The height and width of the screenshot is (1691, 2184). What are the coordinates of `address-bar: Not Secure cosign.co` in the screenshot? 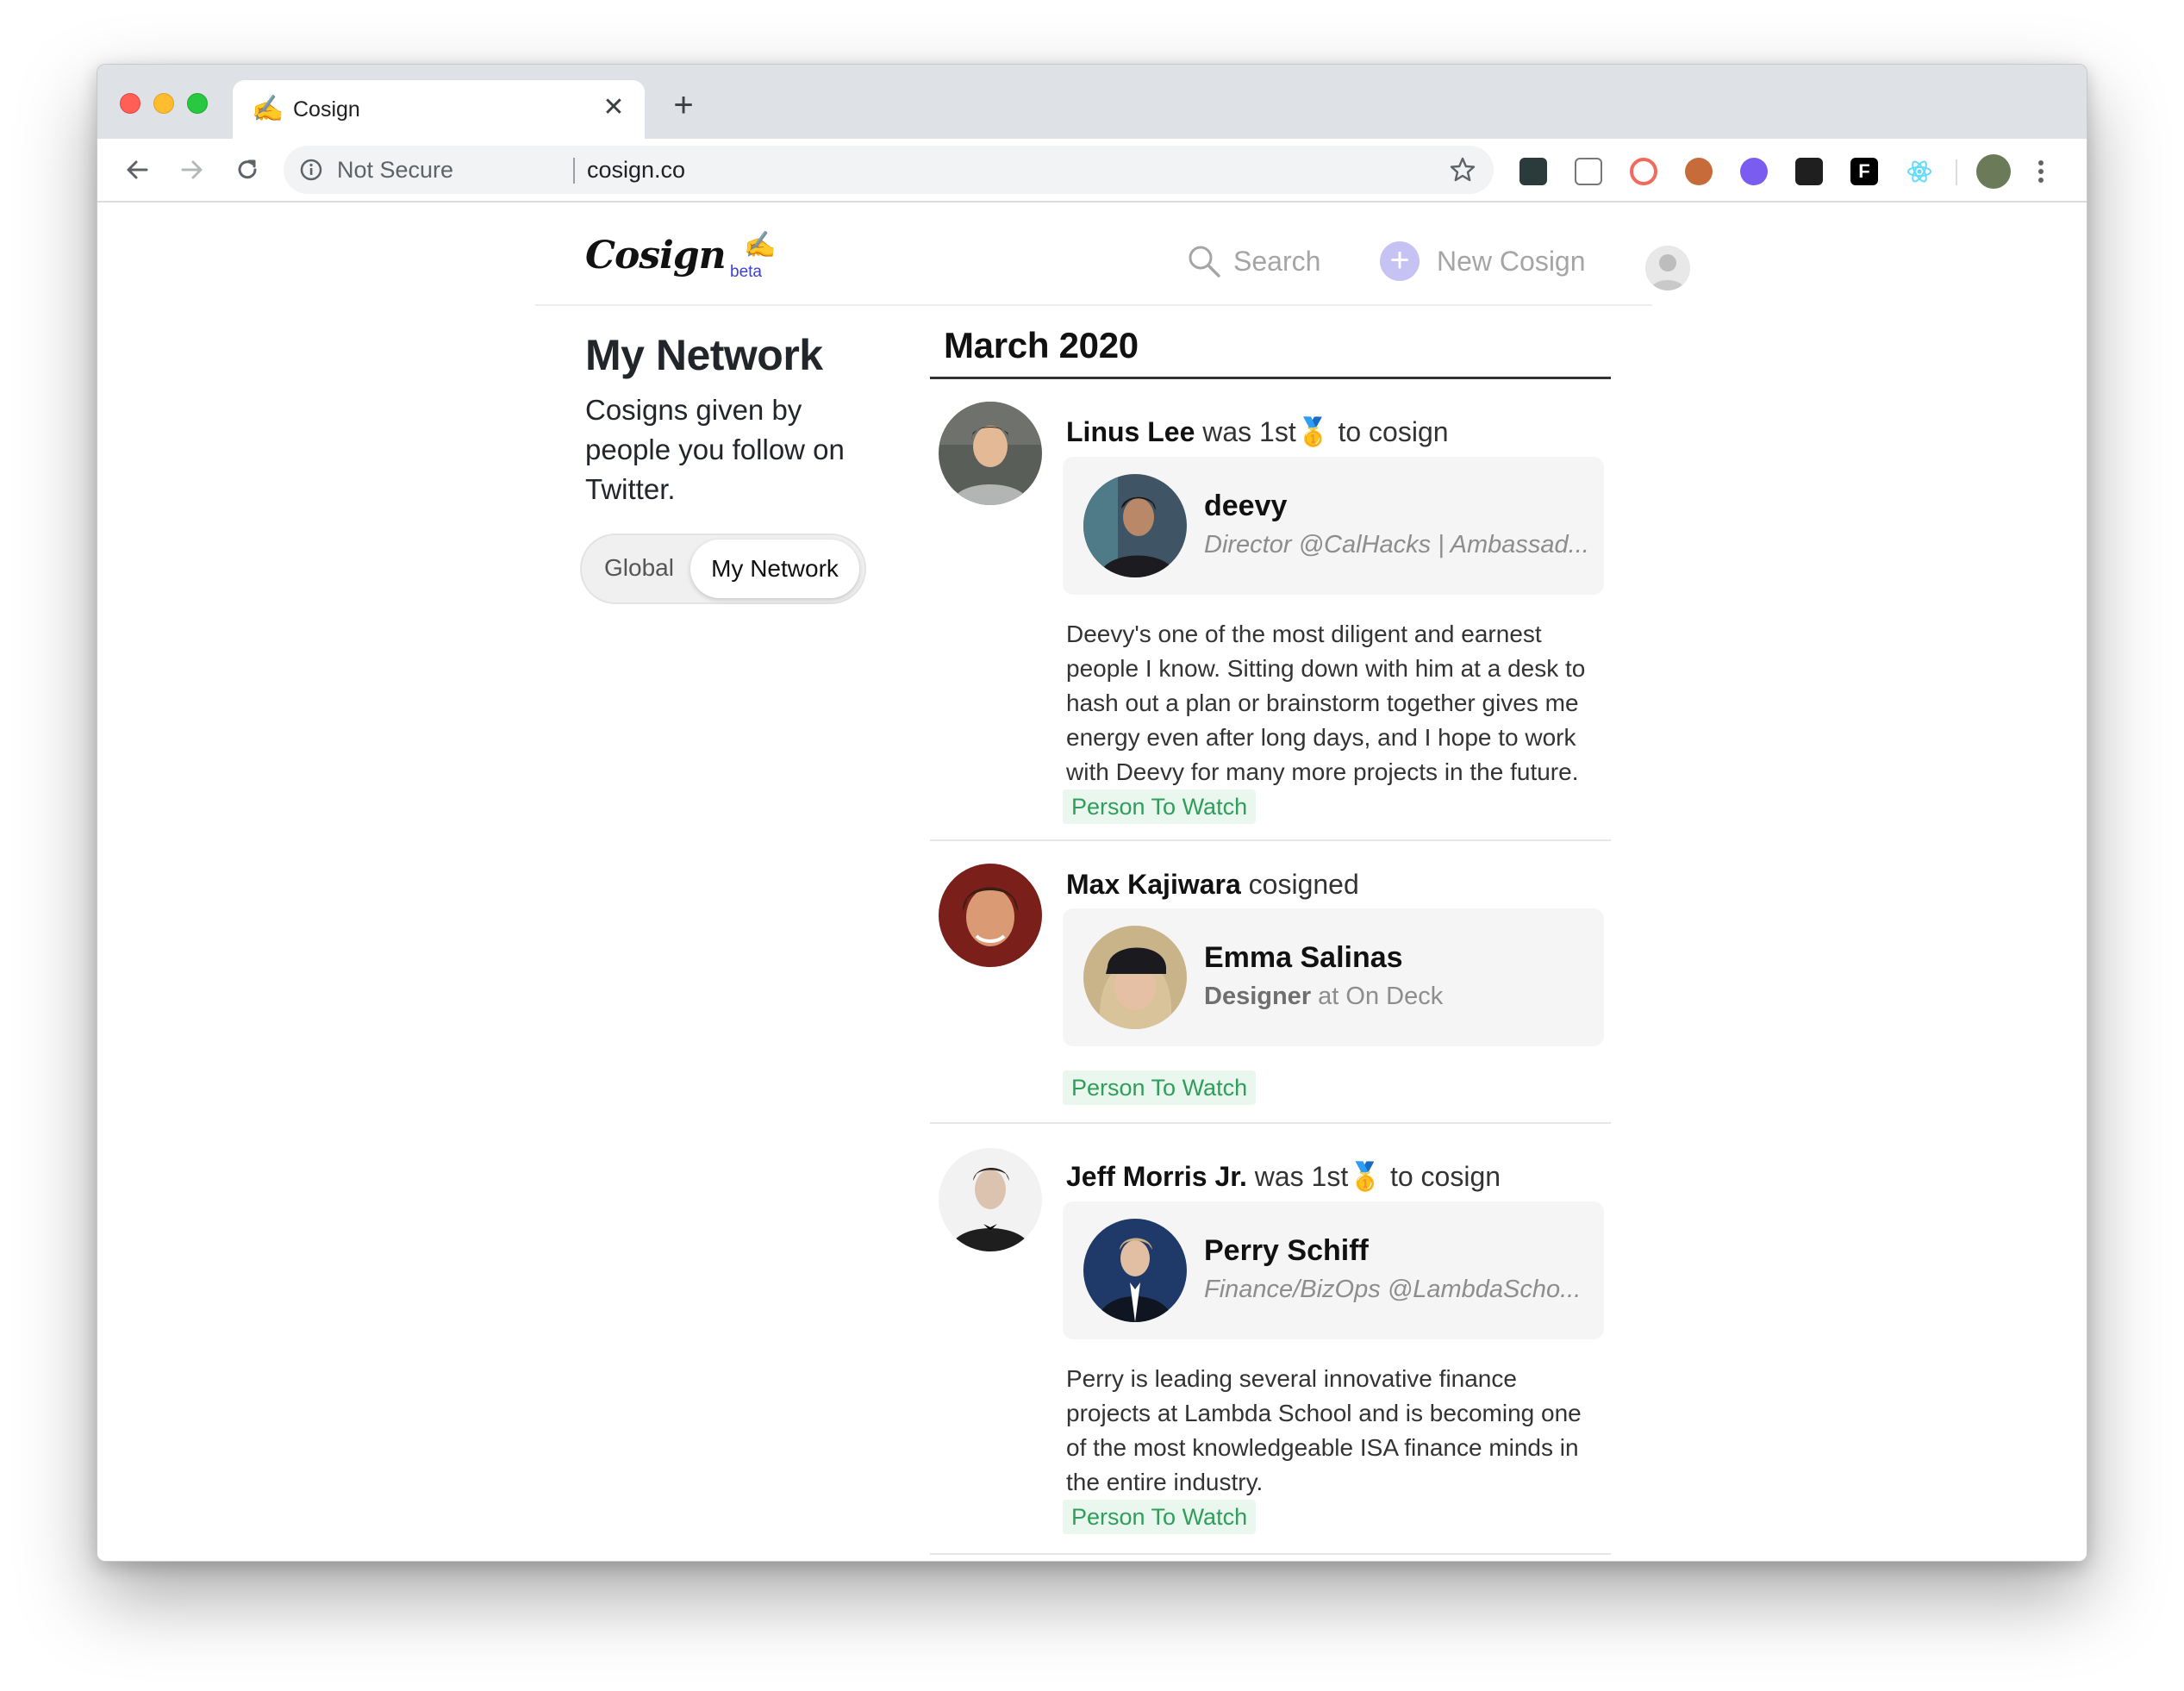 It's located at (889, 170).